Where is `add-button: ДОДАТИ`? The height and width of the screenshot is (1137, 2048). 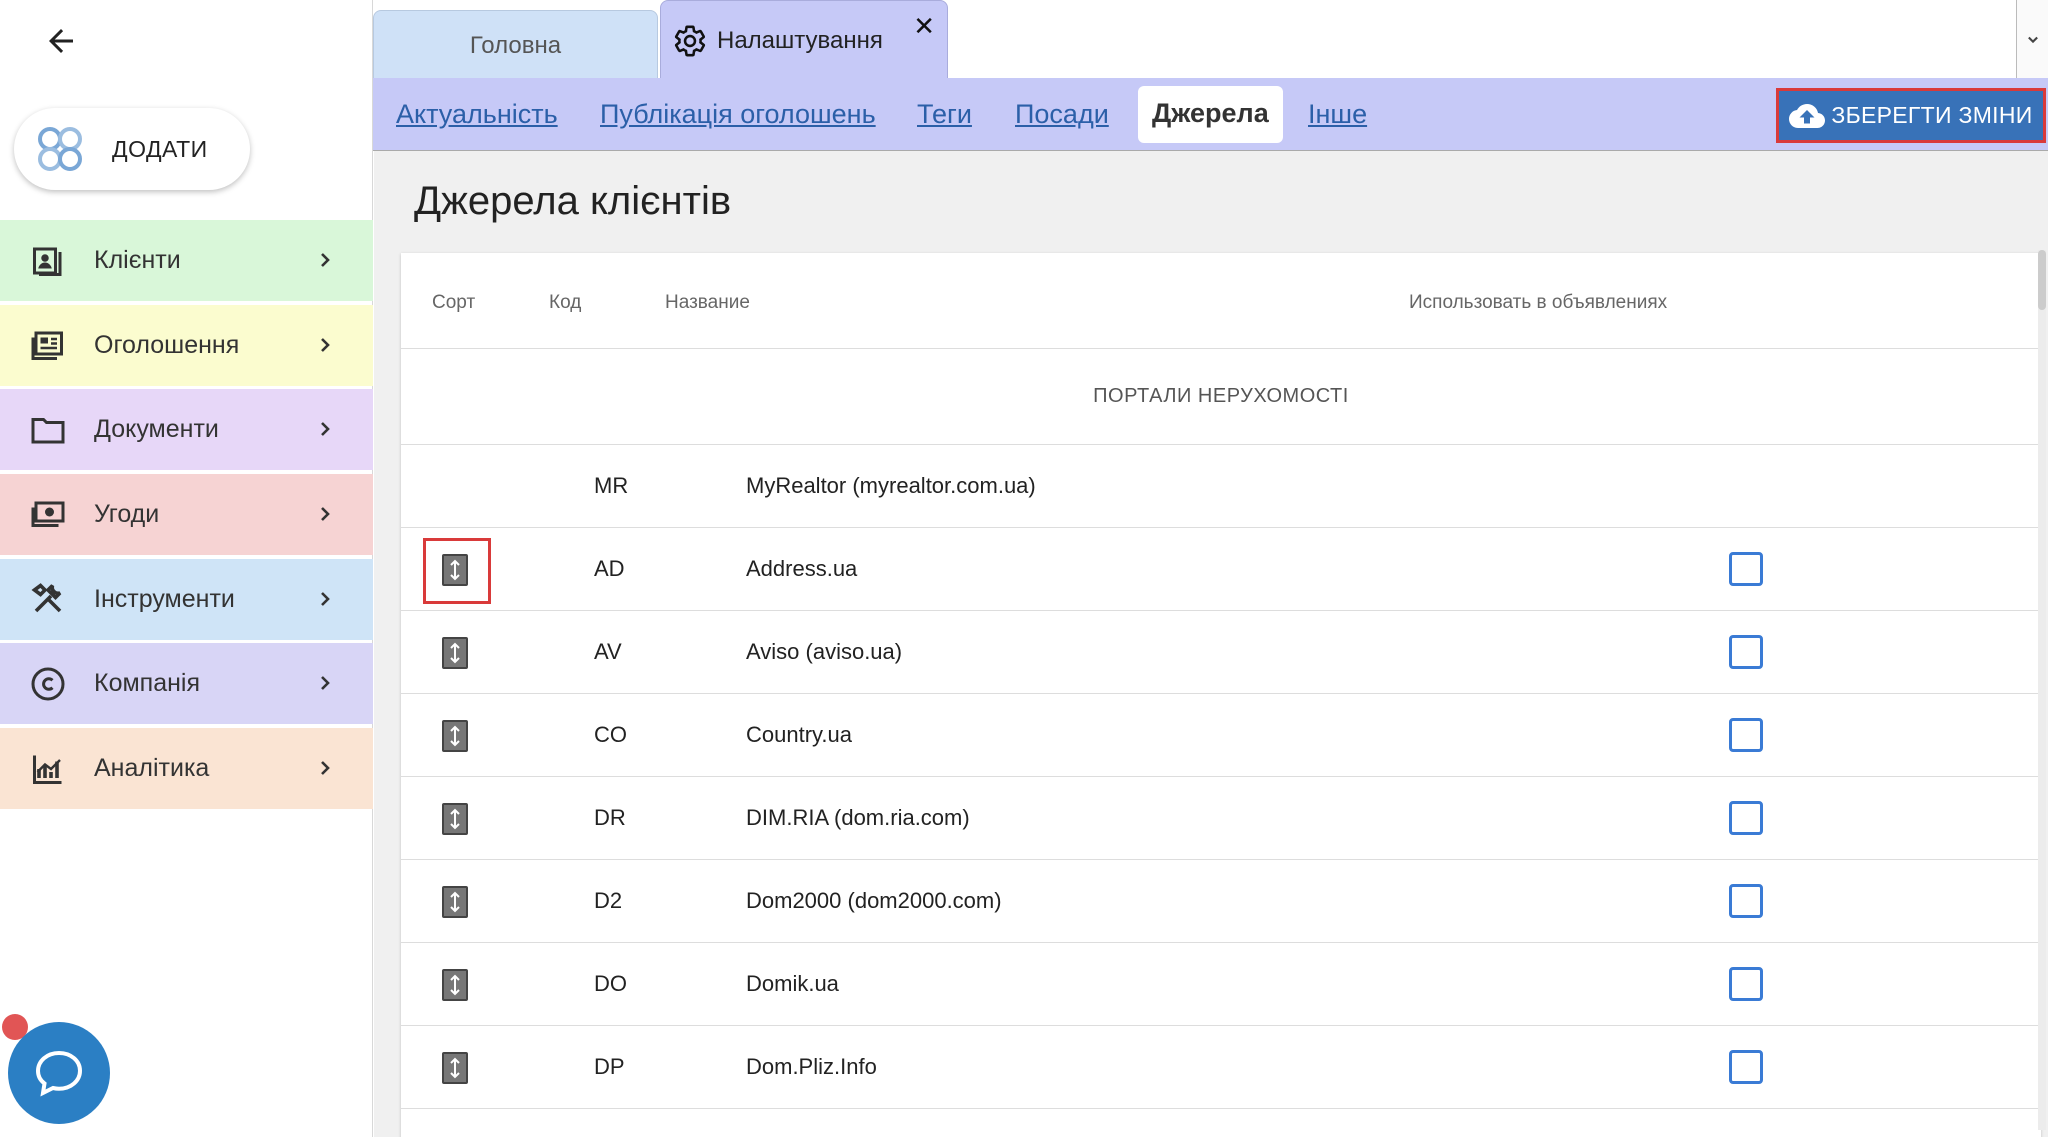 add-button: ДОДАТИ is located at coordinates (132, 149).